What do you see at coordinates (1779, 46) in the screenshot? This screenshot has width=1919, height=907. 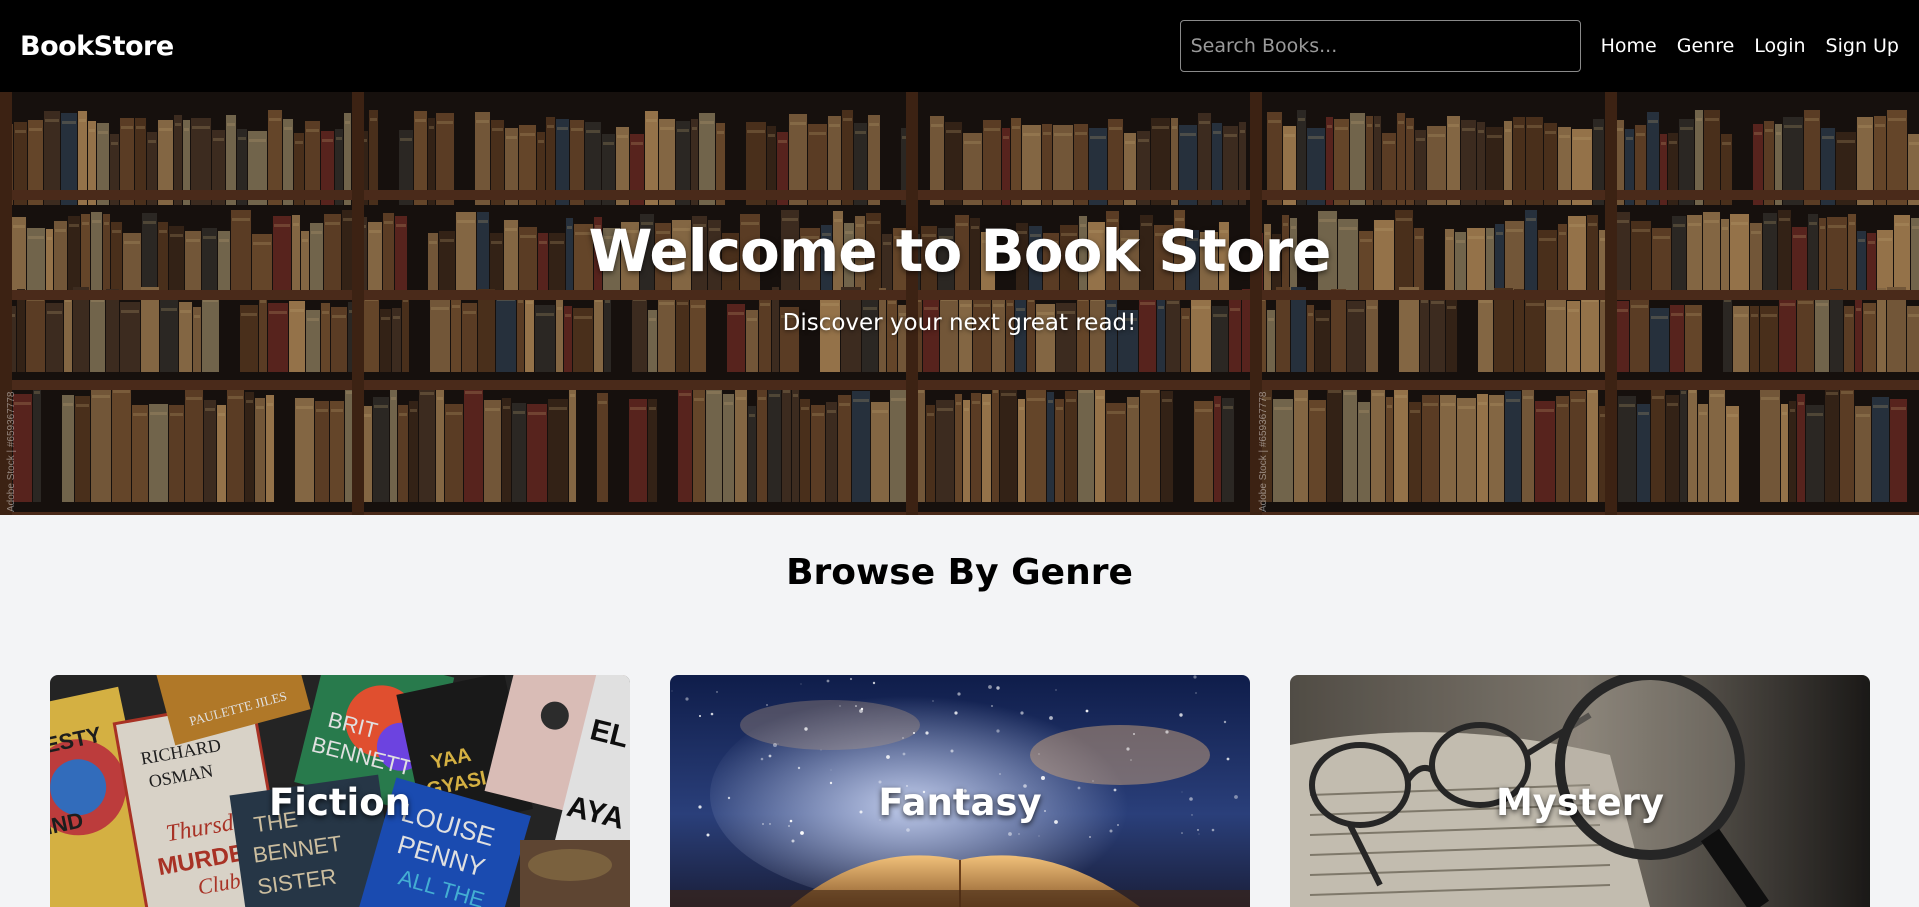 I see `nav-link-login: Login` at bounding box center [1779, 46].